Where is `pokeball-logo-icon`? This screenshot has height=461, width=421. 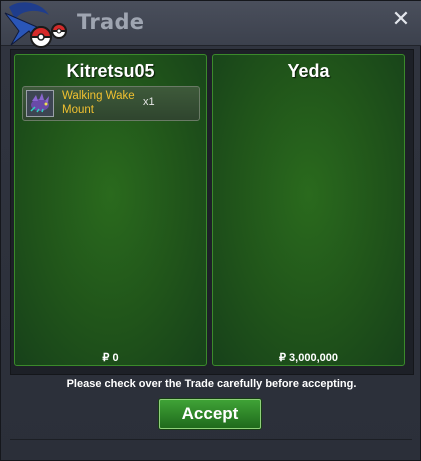 pokeball-logo-icon is located at coordinates (36, 25).